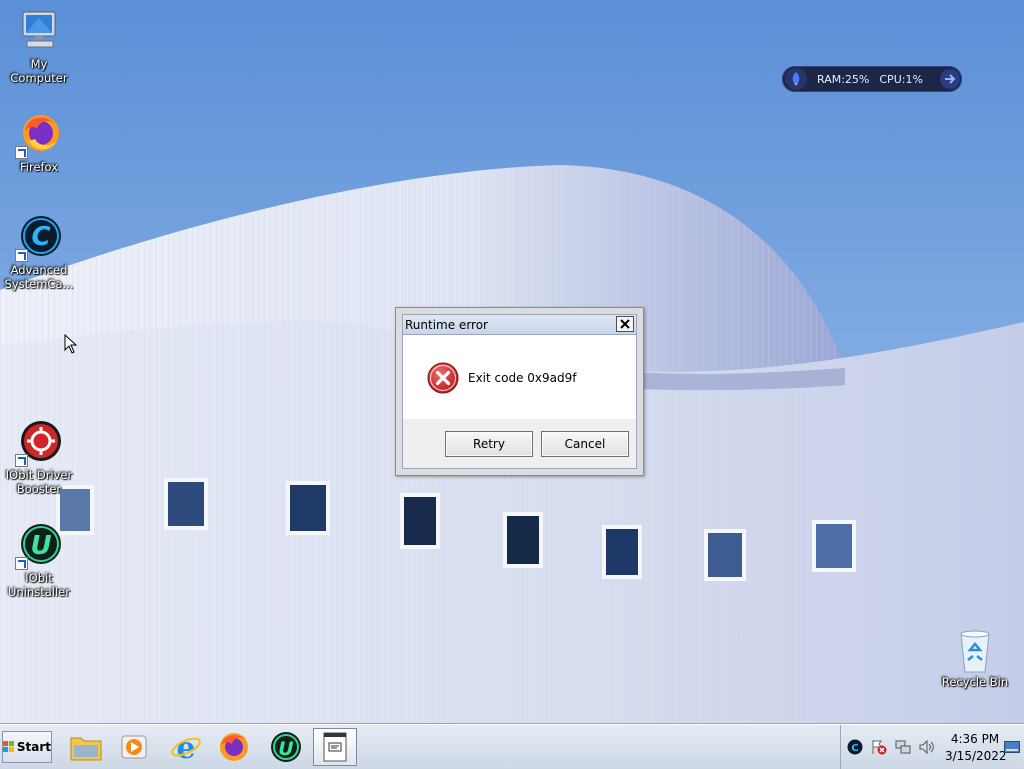 This screenshot has width=1024, height=769. I want to click on taskbar-active-window, so click(335, 747).